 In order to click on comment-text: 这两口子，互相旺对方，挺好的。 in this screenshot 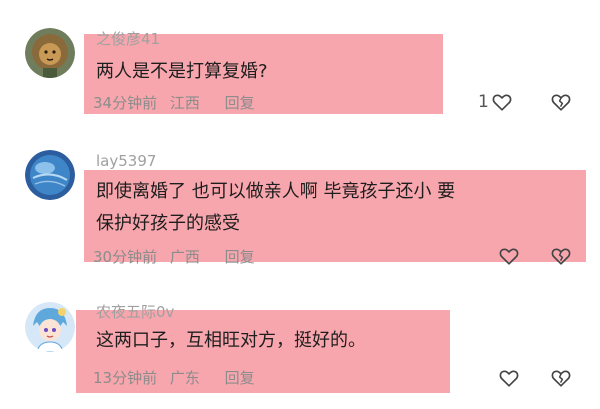, I will do `click(231, 341)`.